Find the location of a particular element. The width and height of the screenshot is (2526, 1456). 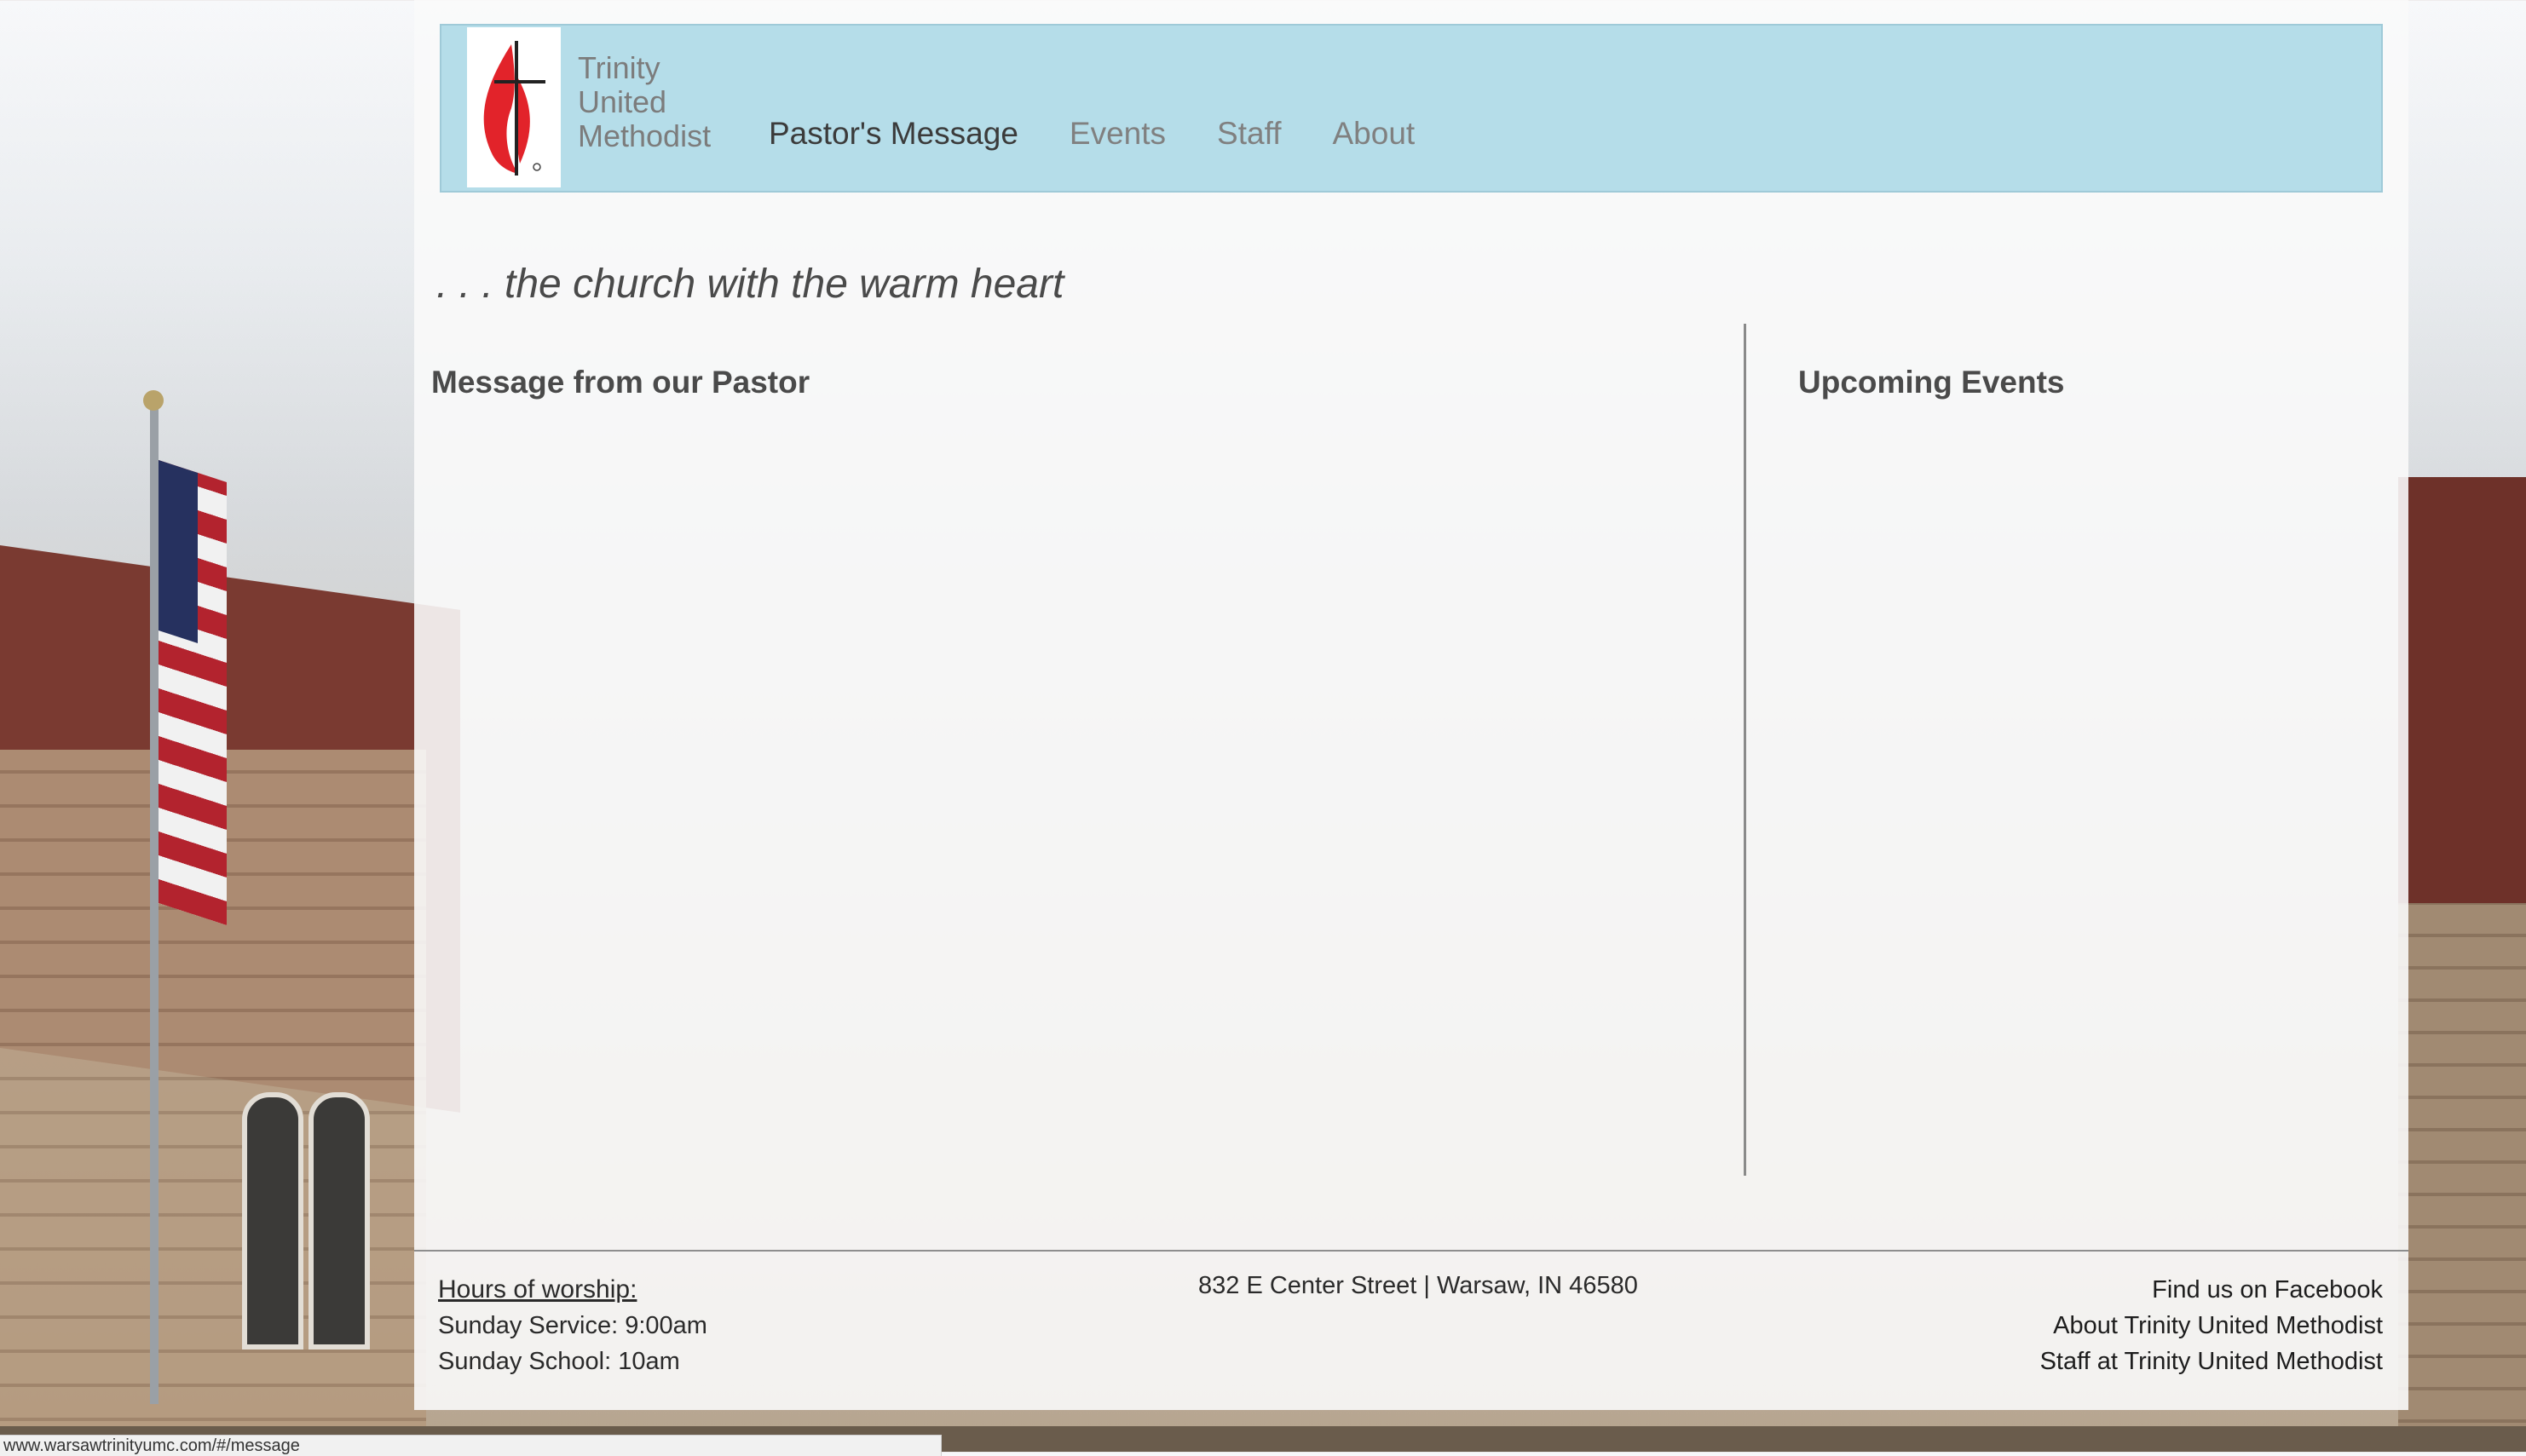

american-flag-canton is located at coordinates (178, 552).